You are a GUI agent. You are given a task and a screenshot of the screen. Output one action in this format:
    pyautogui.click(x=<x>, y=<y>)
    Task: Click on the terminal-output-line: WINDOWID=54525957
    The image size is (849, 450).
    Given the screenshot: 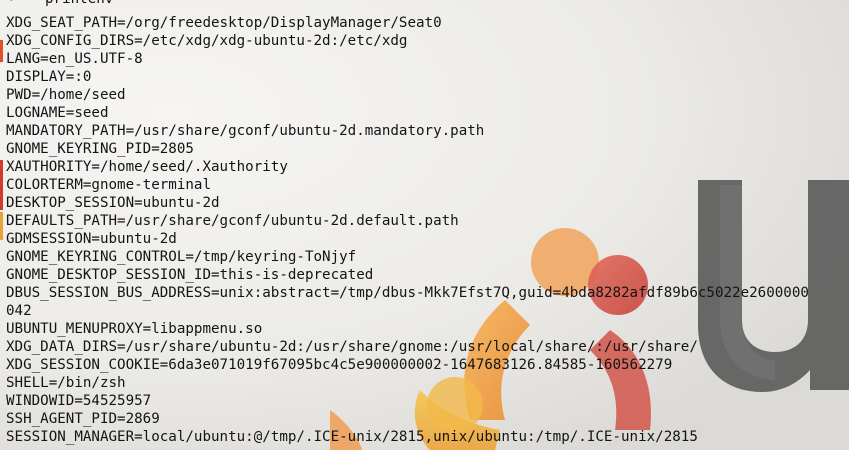 What is the action you would take?
    pyautogui.click(x=79, y=401)
    